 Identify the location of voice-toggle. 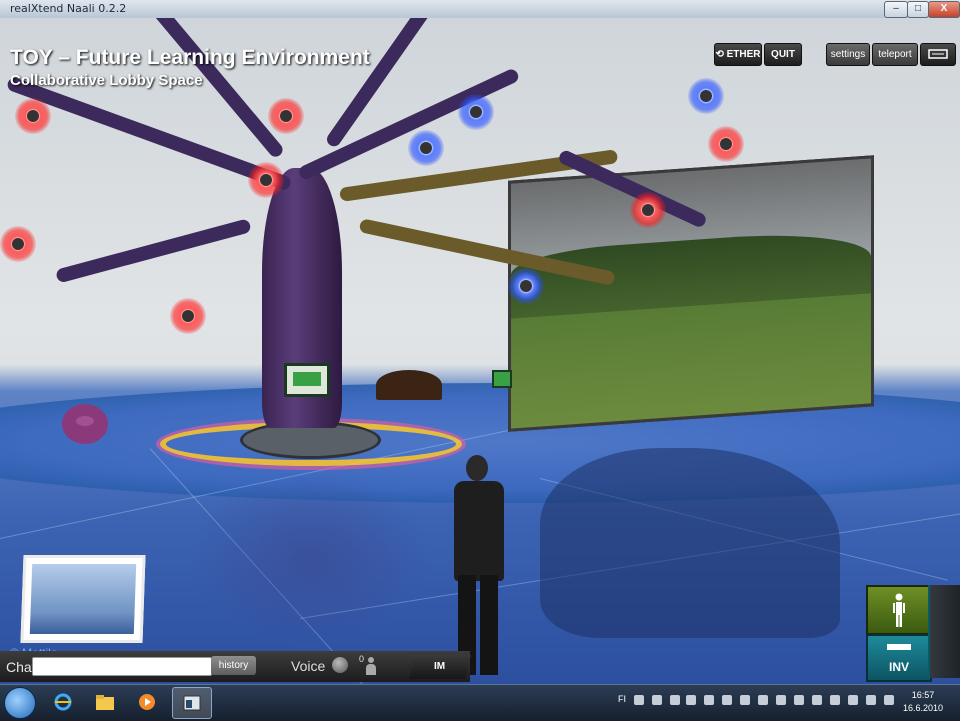
(340, 665).